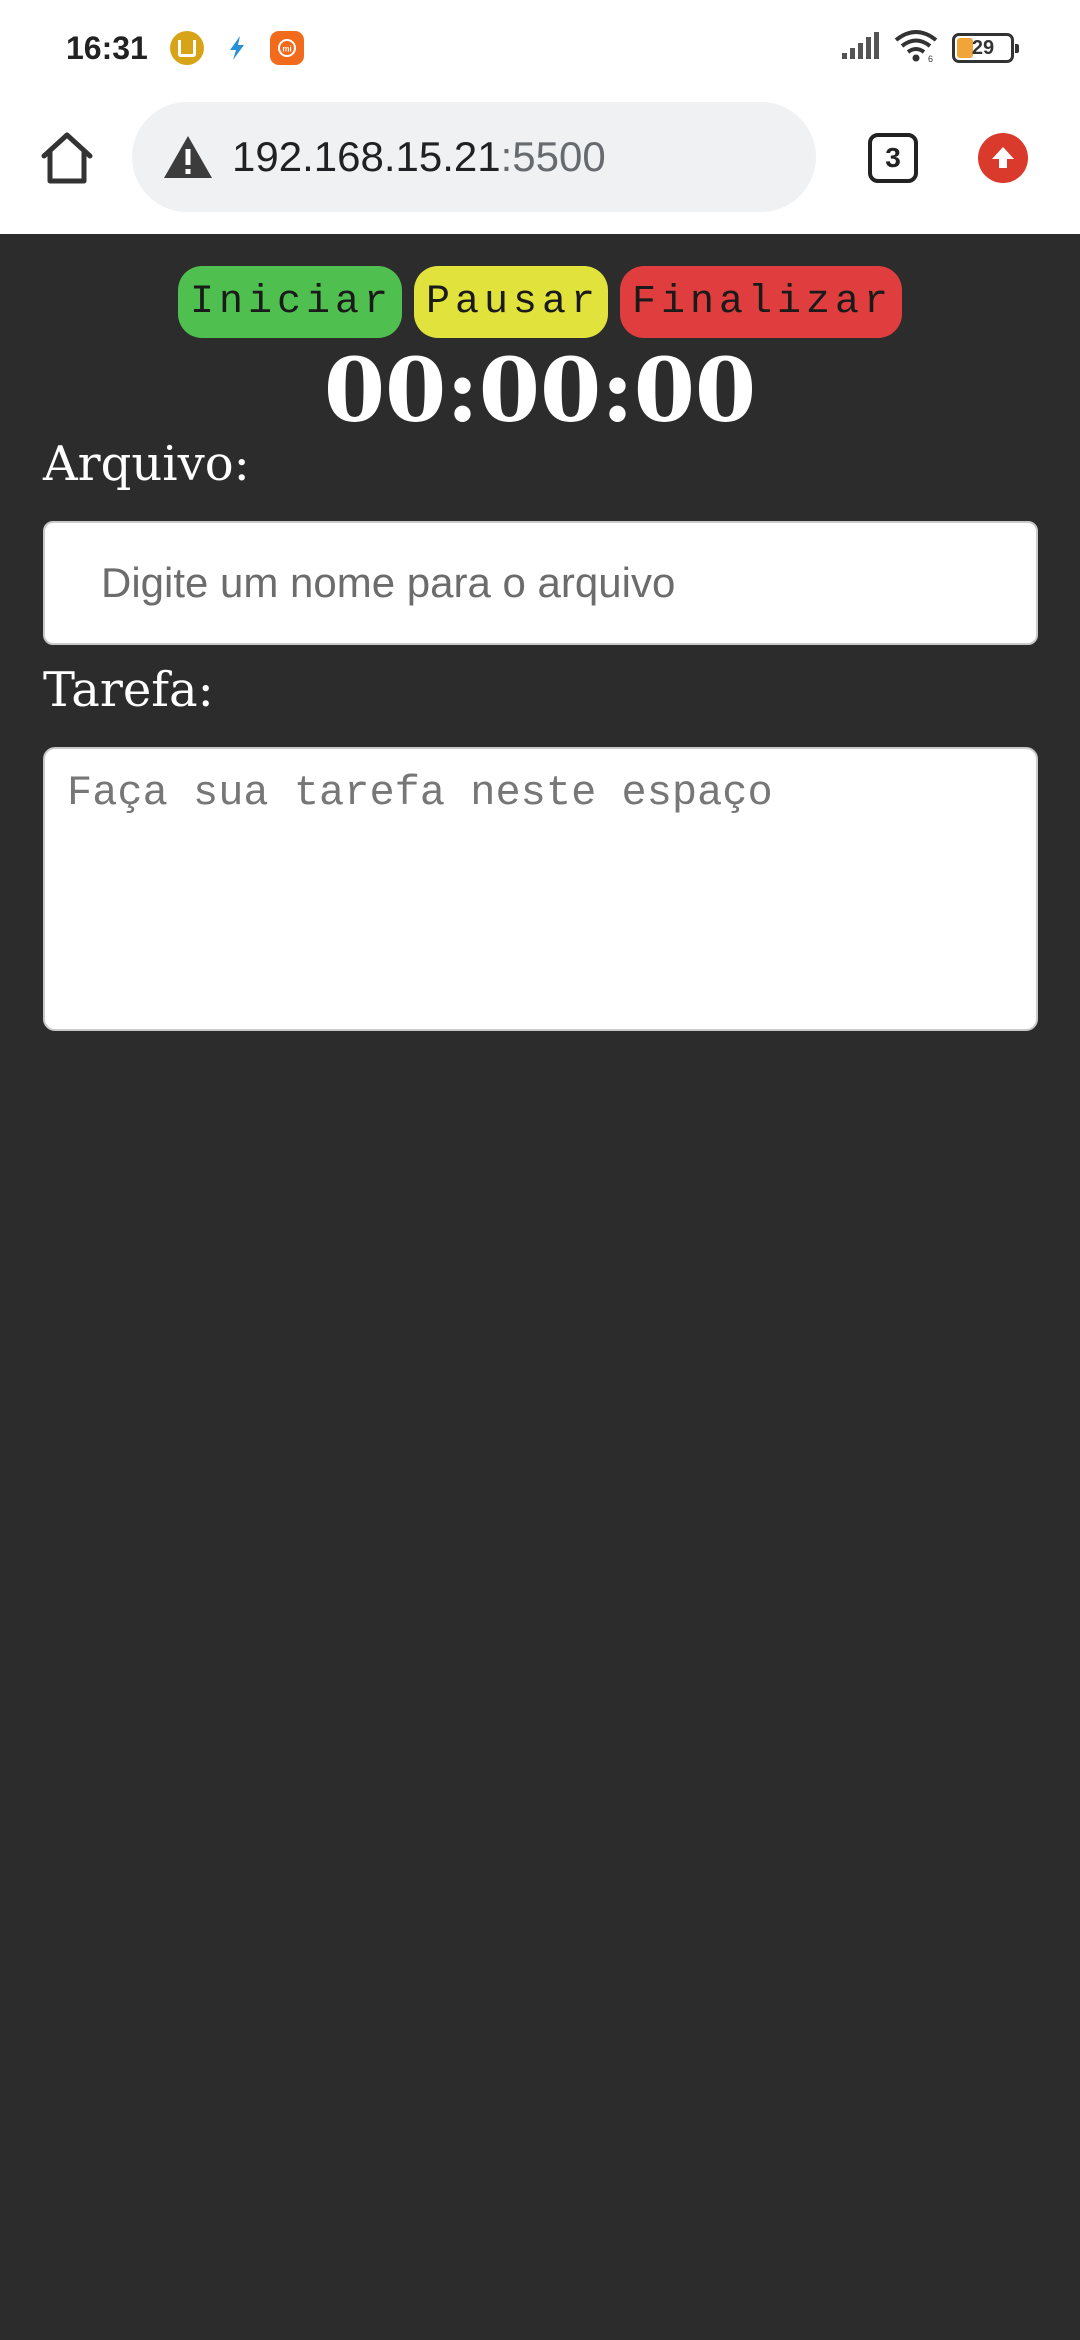 The width and height of the screenshot is (1080, 2340). I want to click on app-notification-icon, so click(237, 48).